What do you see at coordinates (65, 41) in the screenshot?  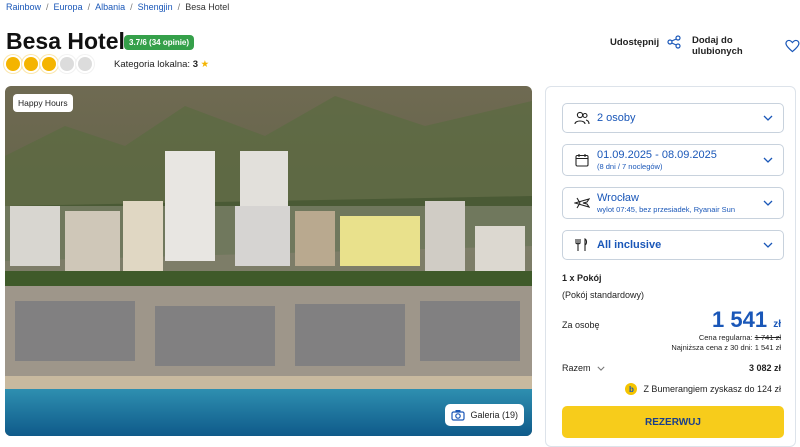 I see `hotel-title: Besa Hotel` at bounding box center [65, 41].